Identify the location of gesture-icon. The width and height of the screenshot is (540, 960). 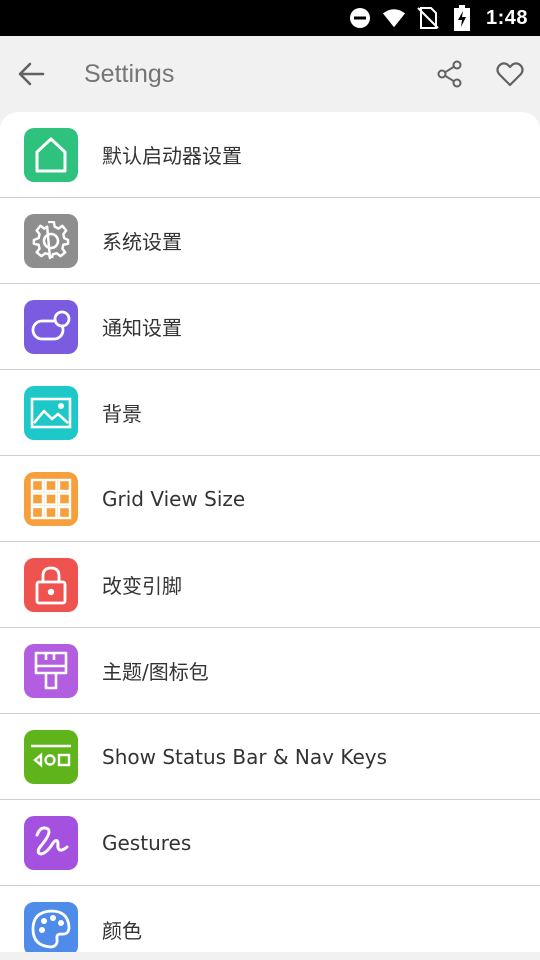
(51, 842).